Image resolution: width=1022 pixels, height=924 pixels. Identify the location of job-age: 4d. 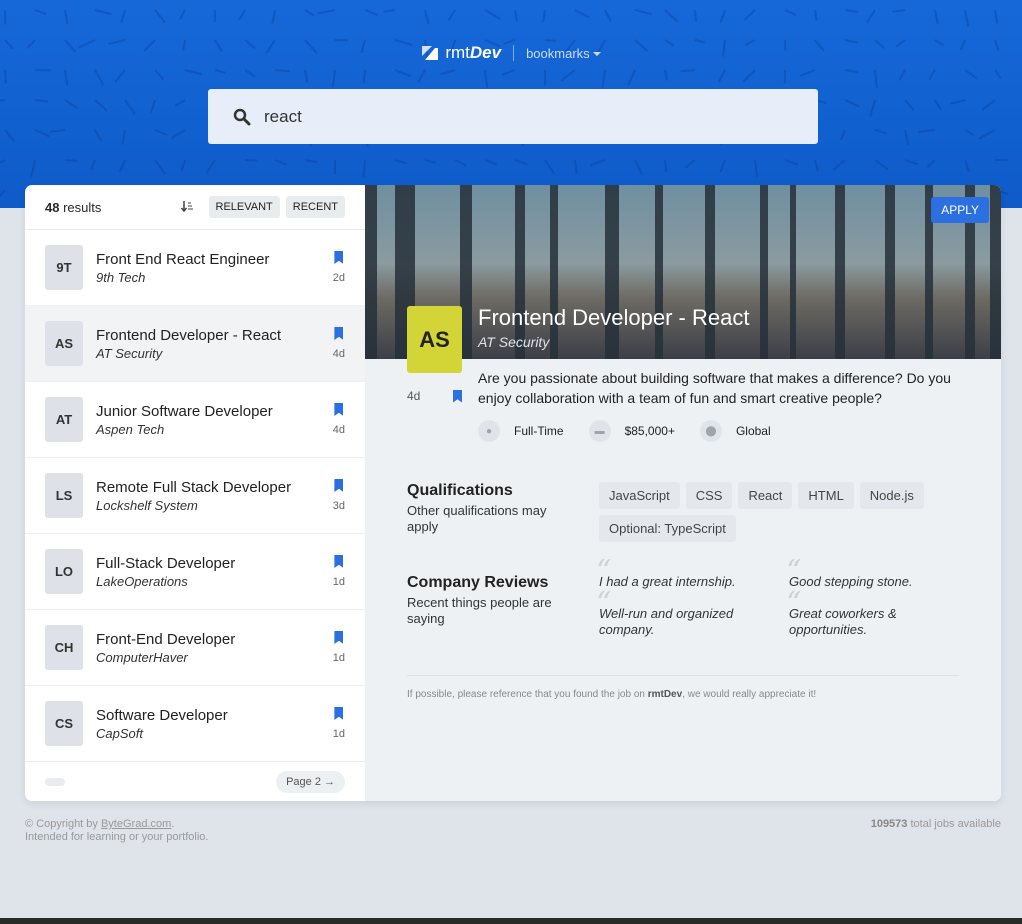
(414, 396).